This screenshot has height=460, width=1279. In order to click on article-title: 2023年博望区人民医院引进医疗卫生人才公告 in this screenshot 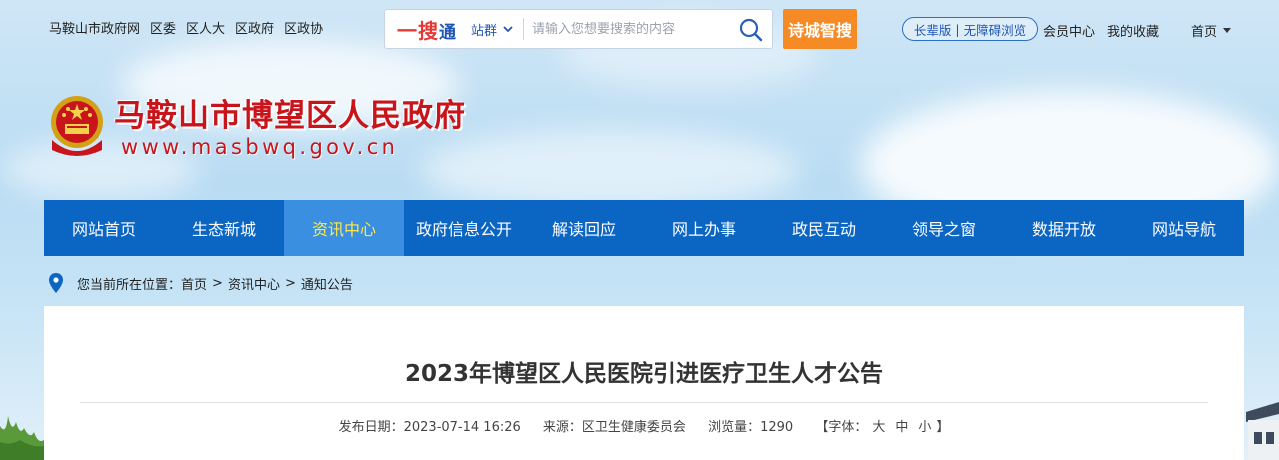, I will do `click(643, 374)`.